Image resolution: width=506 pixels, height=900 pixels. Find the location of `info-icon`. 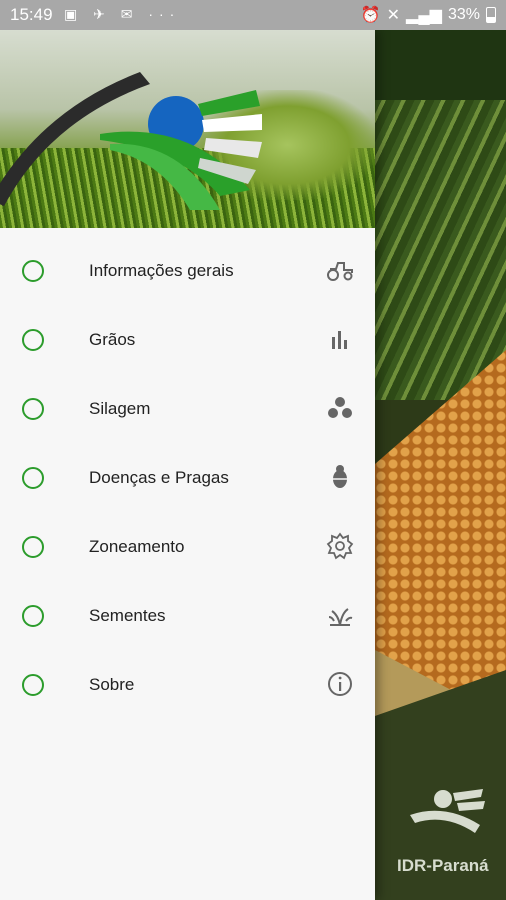

info-icon is located at coordinates (340, 684).